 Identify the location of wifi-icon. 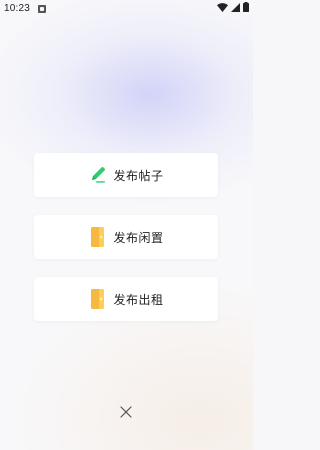
(222, 7).